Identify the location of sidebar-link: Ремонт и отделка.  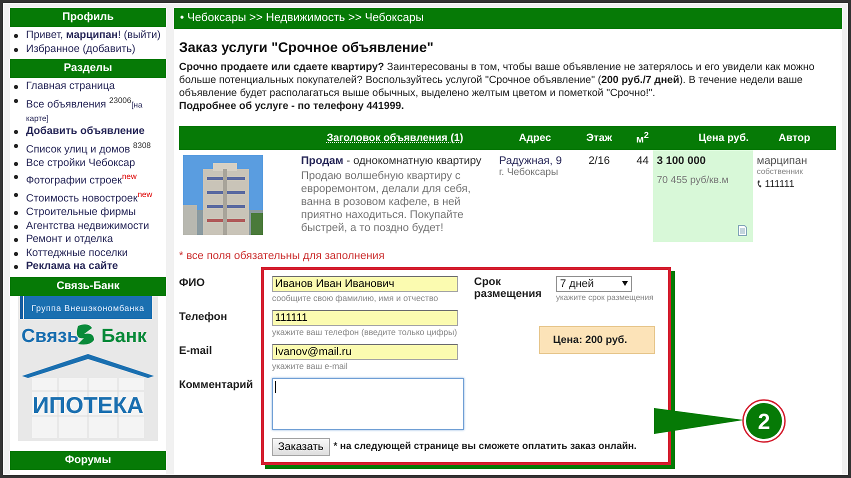
(96, 240).